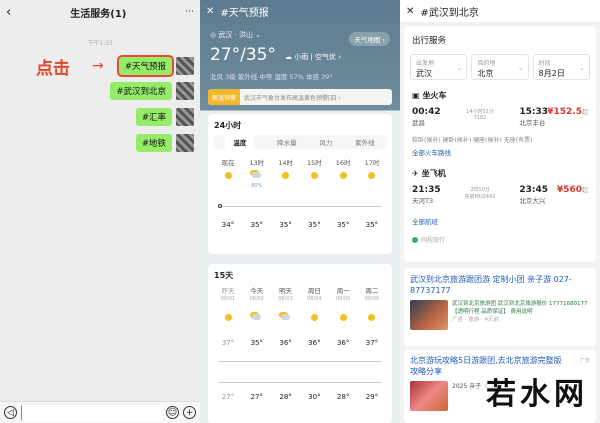  I want to click on tab-uv: 紫外线, so click(365, 142).